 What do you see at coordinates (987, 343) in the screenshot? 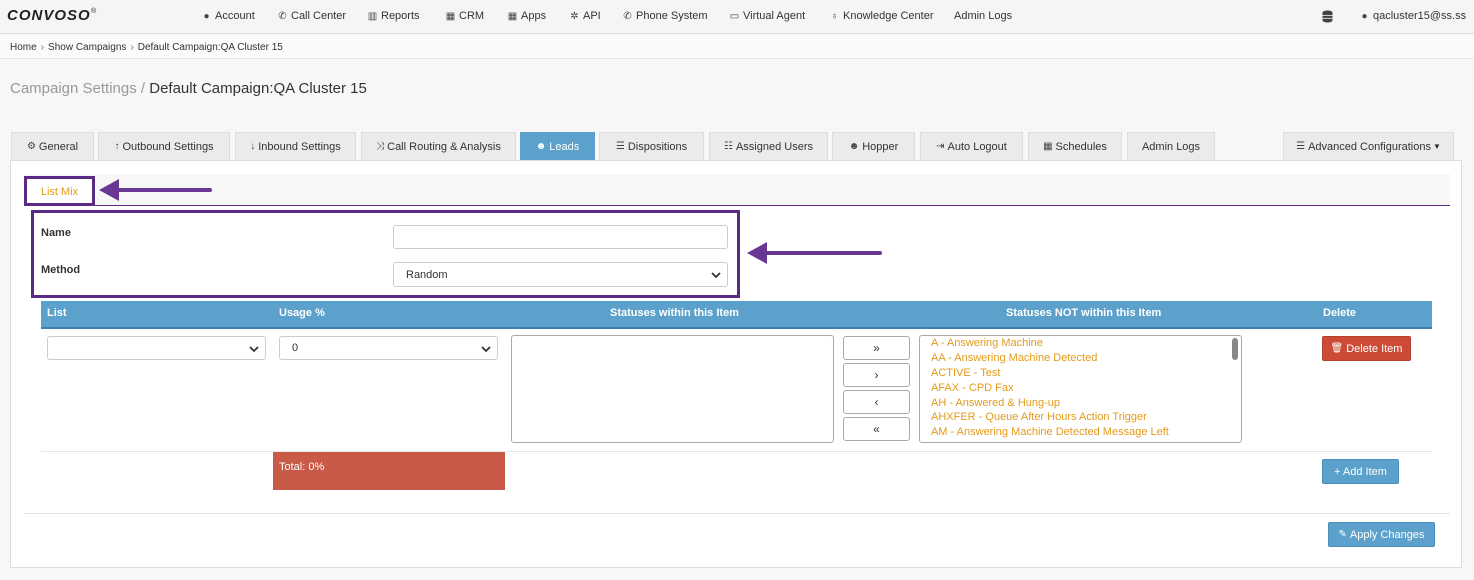
I see `status-option: A - Answering Machine` at bounding box center [987, 343].